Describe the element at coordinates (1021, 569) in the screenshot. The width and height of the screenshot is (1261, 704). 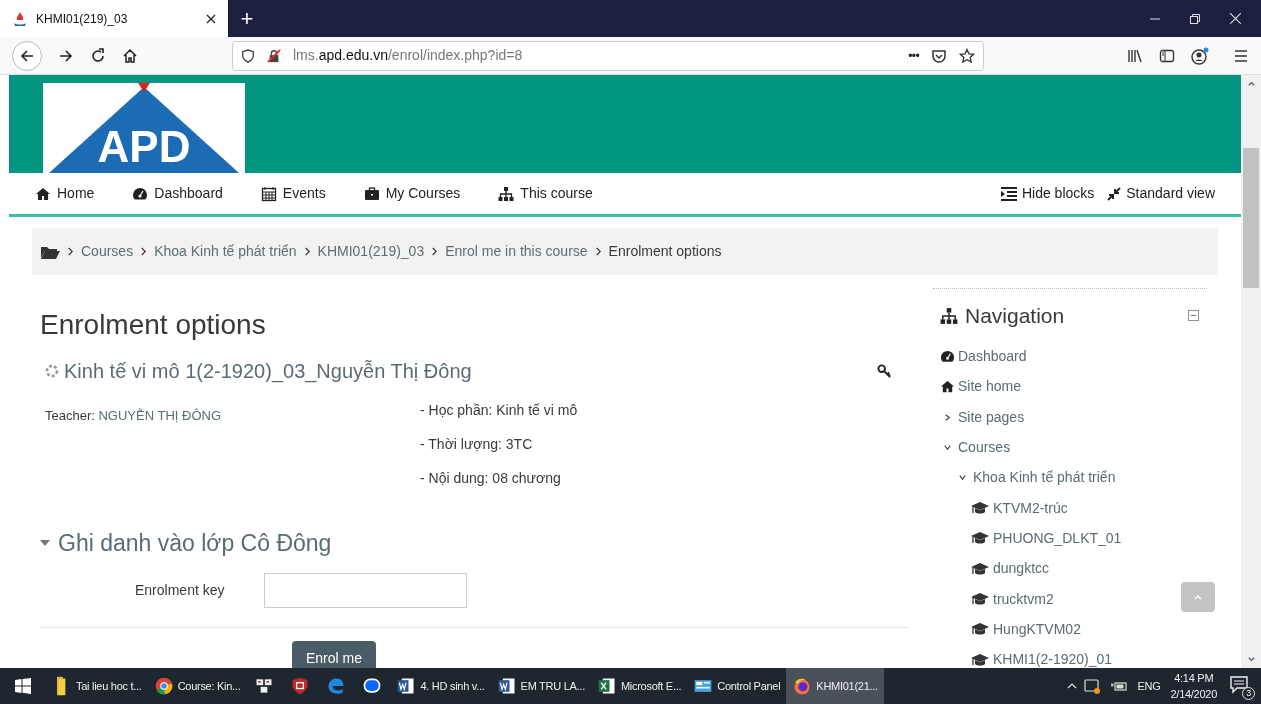
I see `nav-tree-link: dungktcc` at that location.